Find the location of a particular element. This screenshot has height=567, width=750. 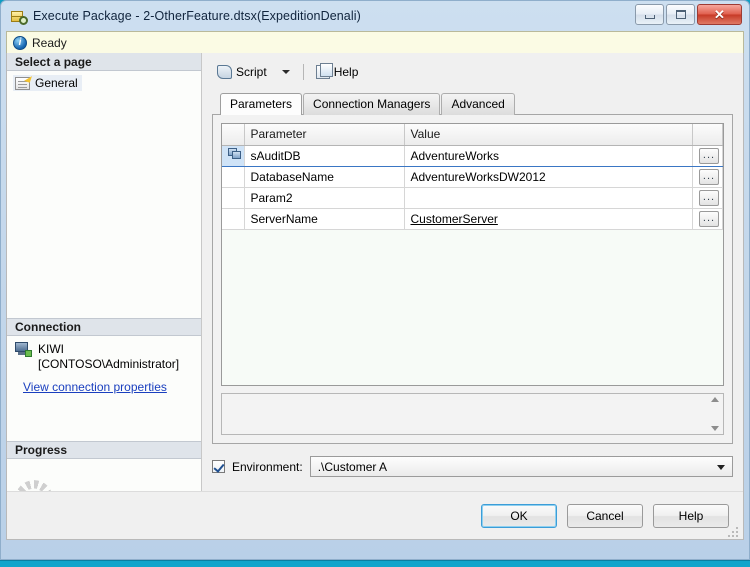

description-scrollbar is located at coordinates (714, 414).